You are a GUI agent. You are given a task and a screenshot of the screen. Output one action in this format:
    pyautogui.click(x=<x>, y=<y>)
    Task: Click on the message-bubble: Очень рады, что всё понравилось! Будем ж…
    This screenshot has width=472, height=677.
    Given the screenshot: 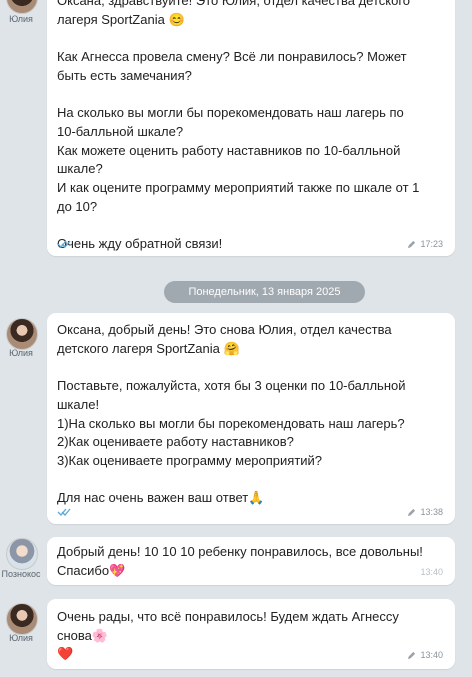 What is the action you would take?
    pyautogui.click(x=251, y=634)
    